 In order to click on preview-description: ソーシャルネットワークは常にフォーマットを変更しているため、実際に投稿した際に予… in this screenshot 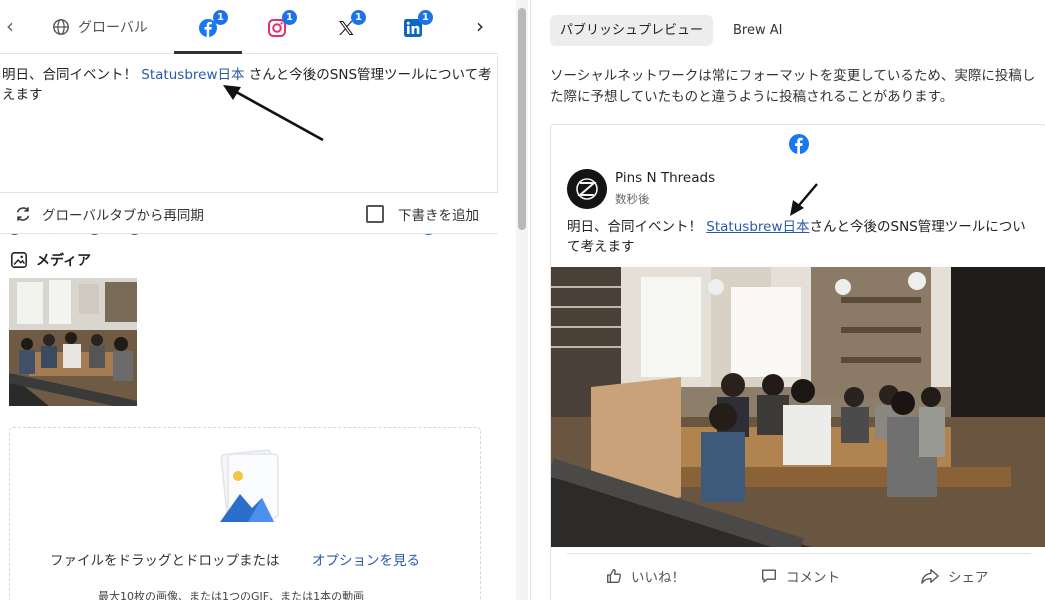, I will do `click(793, 86)`.